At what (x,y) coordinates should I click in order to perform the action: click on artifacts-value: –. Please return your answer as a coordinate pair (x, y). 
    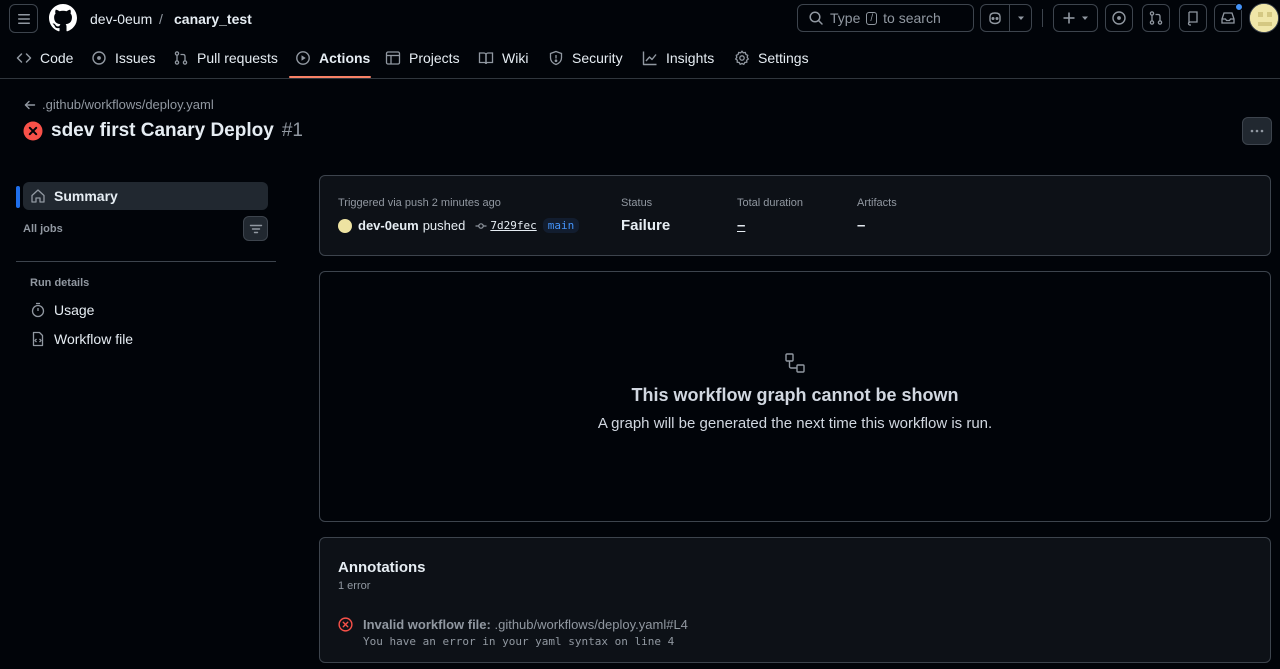
    Looking at the image, I should click on (861, 225).